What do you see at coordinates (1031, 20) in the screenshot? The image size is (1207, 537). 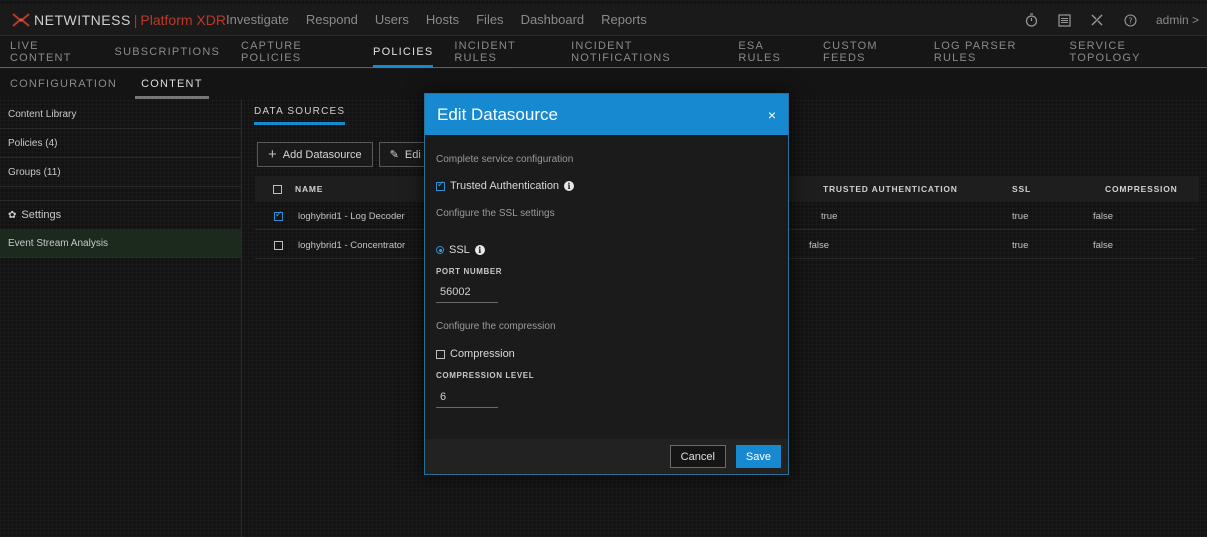 I see `timer-icon` at bounding box center [1031, 20].